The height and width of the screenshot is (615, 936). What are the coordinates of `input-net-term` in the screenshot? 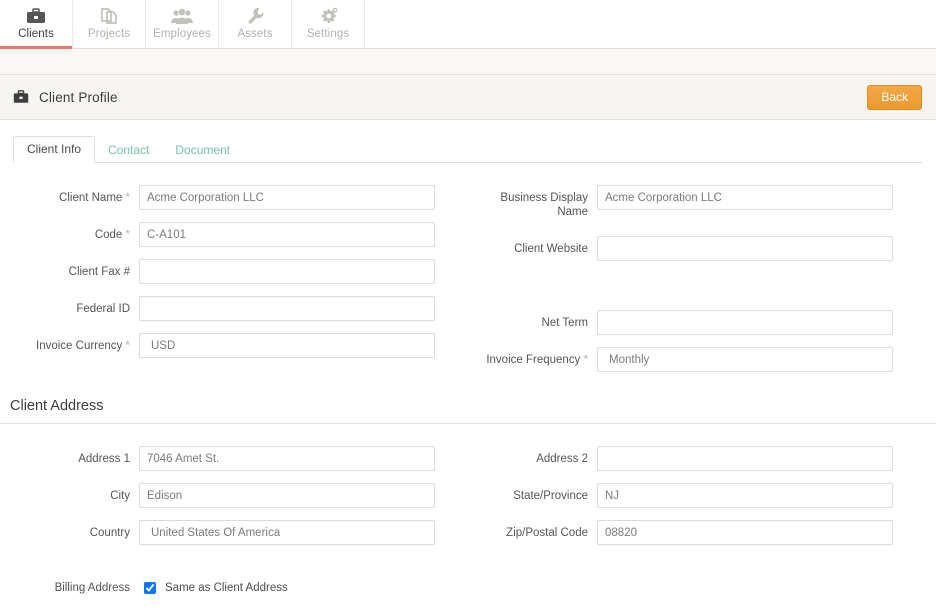 It's located at (745, 322).